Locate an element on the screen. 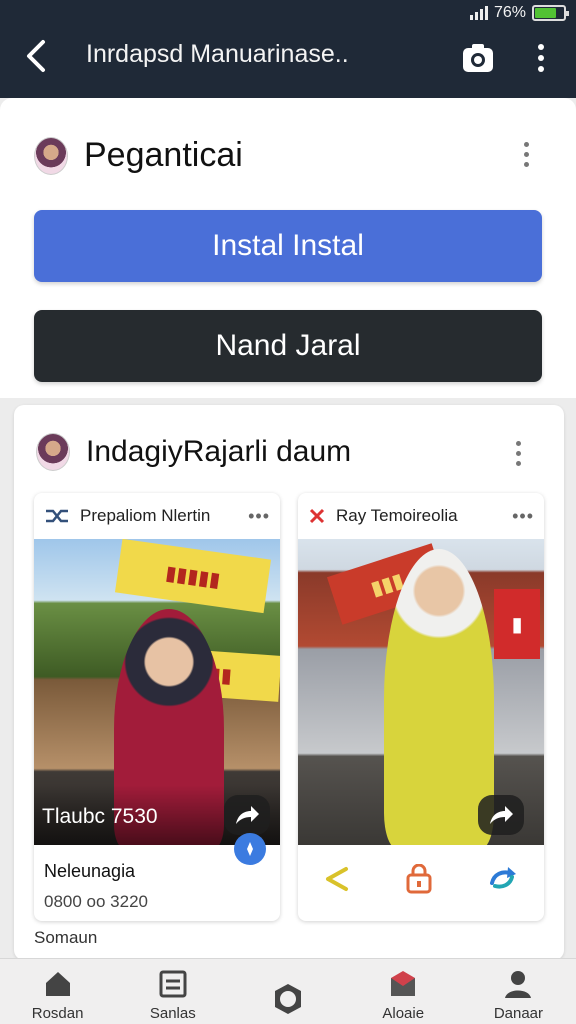  nav-label: Aloaie is located at coordinates (403, 1013).